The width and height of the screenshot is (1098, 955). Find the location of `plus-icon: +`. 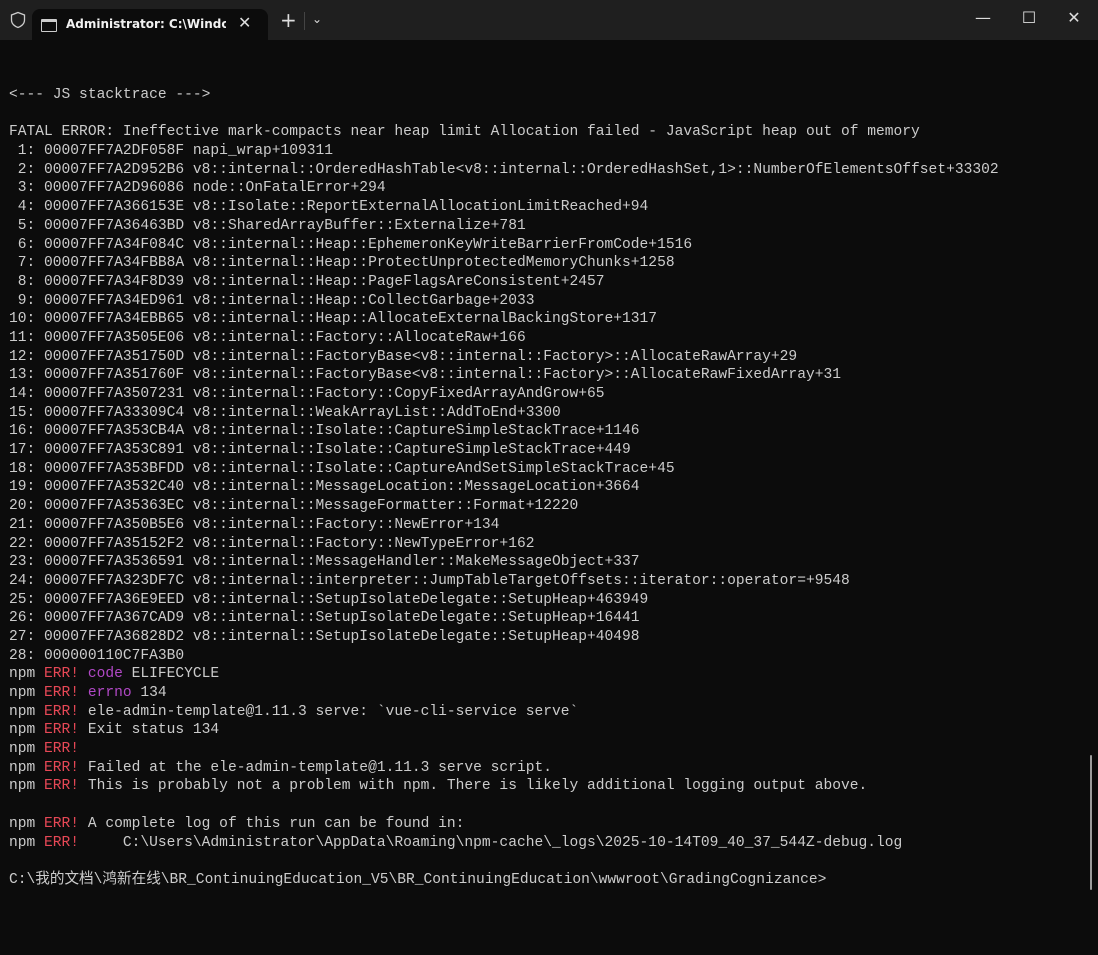

plus-icon: + is located at coordinates (288, 20).